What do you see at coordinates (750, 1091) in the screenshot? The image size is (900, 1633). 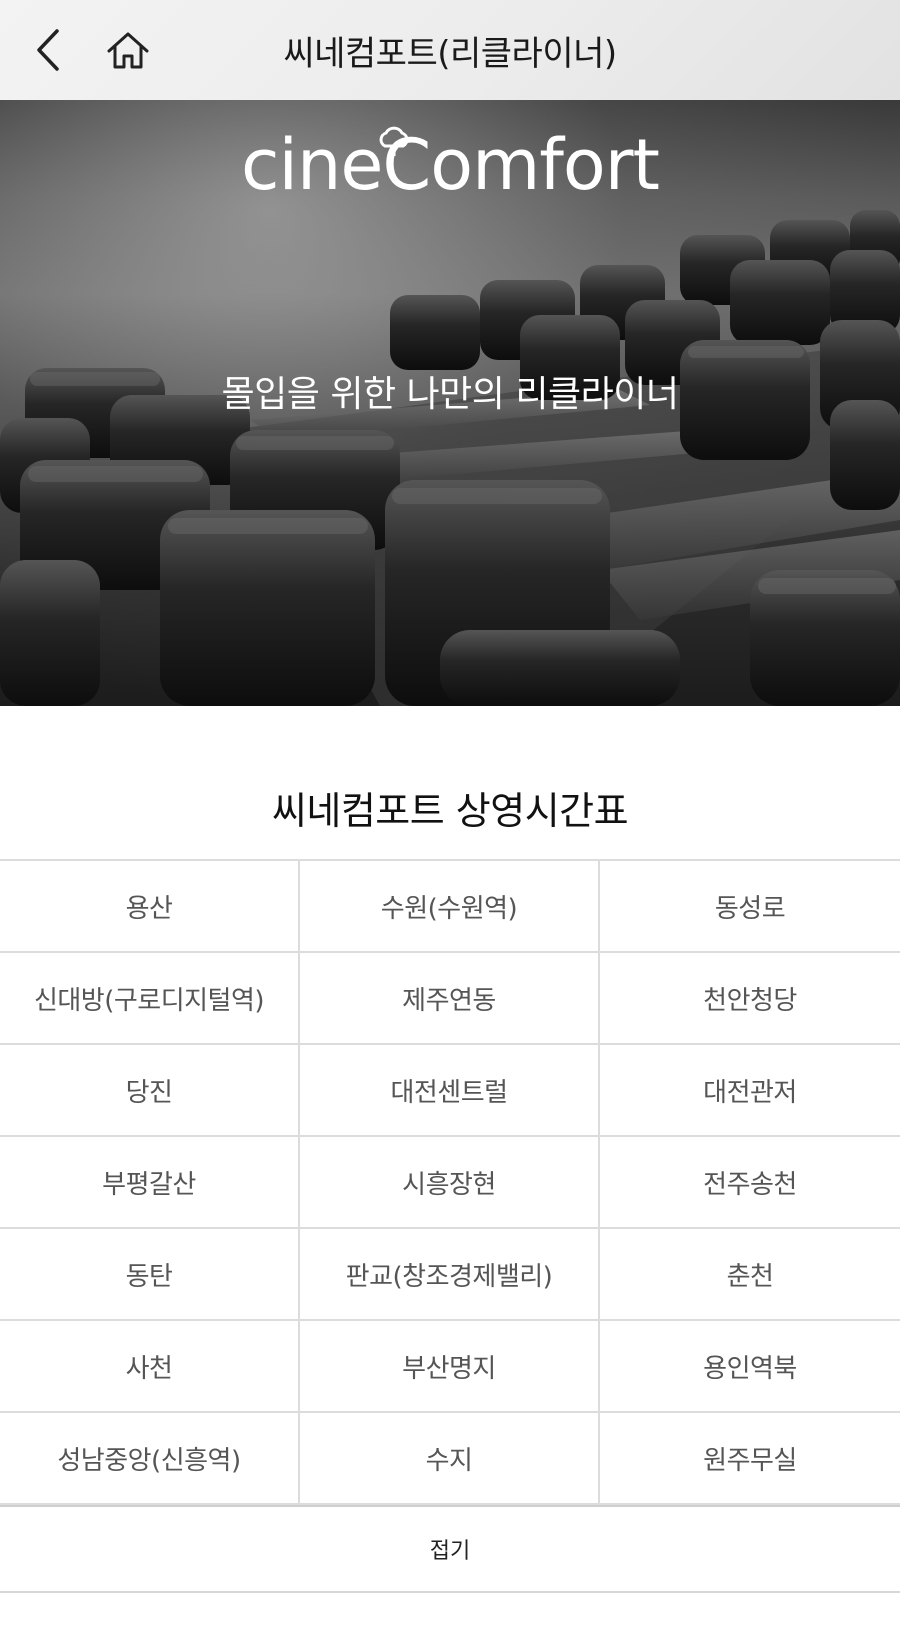 I see `theater-link: 대전관저` at bounding box center [750, 1091].